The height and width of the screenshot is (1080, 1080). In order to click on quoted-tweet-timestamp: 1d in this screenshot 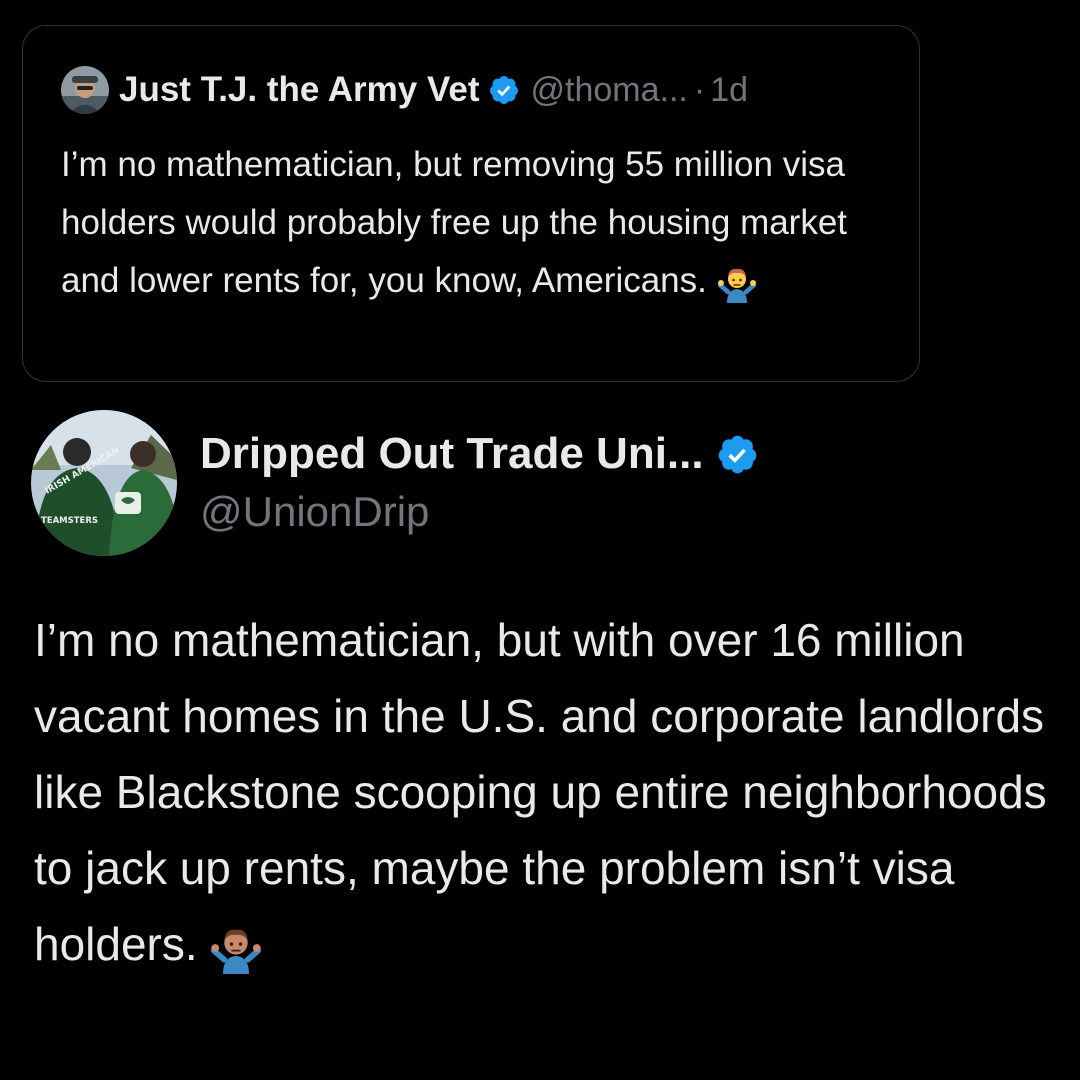, I will do `click(729, 90)`.